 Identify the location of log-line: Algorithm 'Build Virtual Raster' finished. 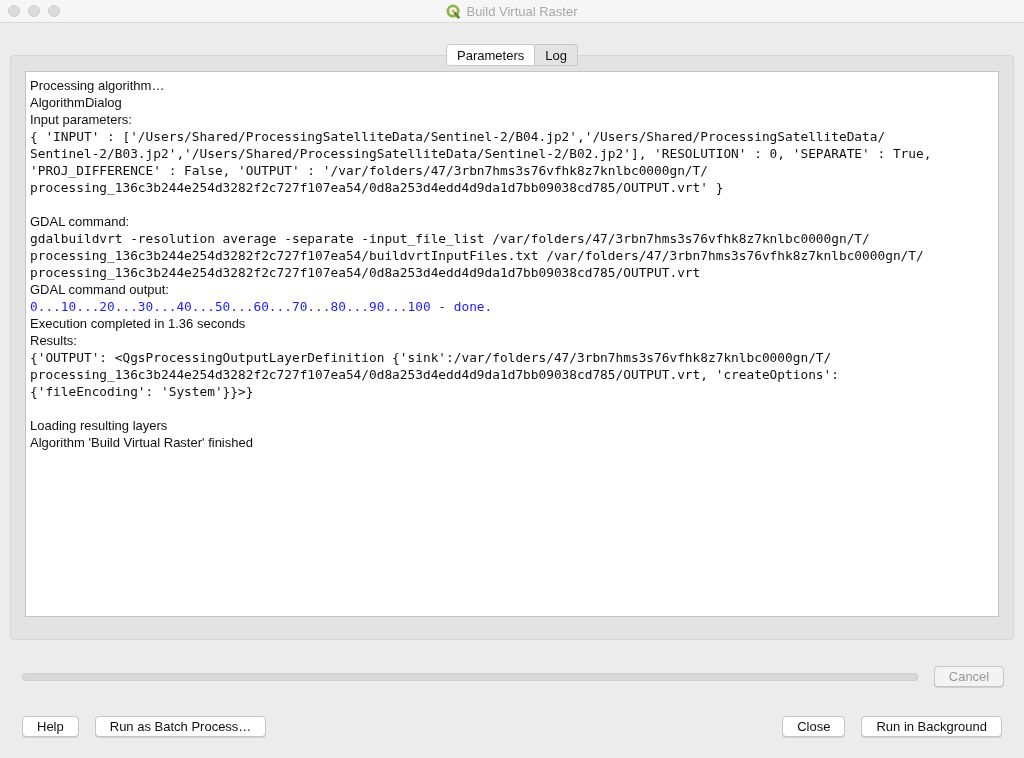
(142, 442).